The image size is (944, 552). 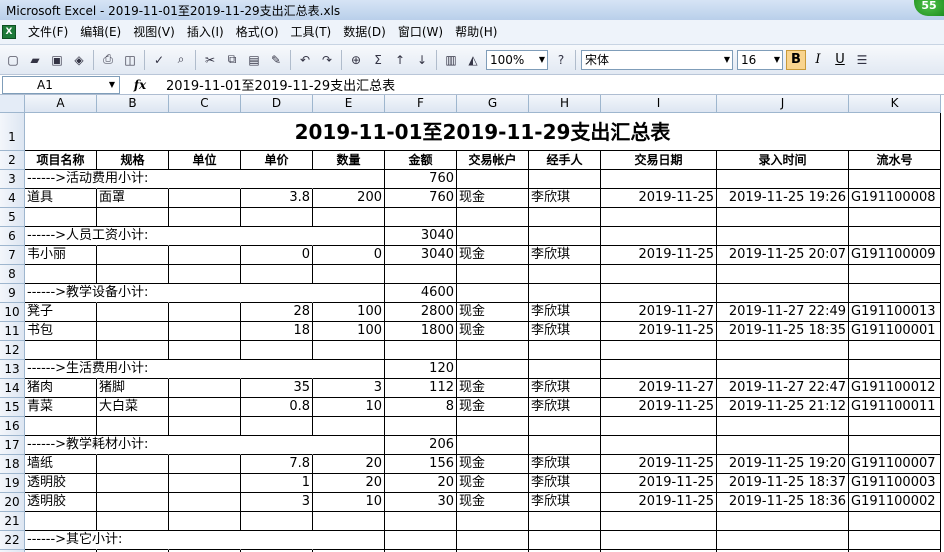 I want to click on cell: 3, so click(x=349, y=388).